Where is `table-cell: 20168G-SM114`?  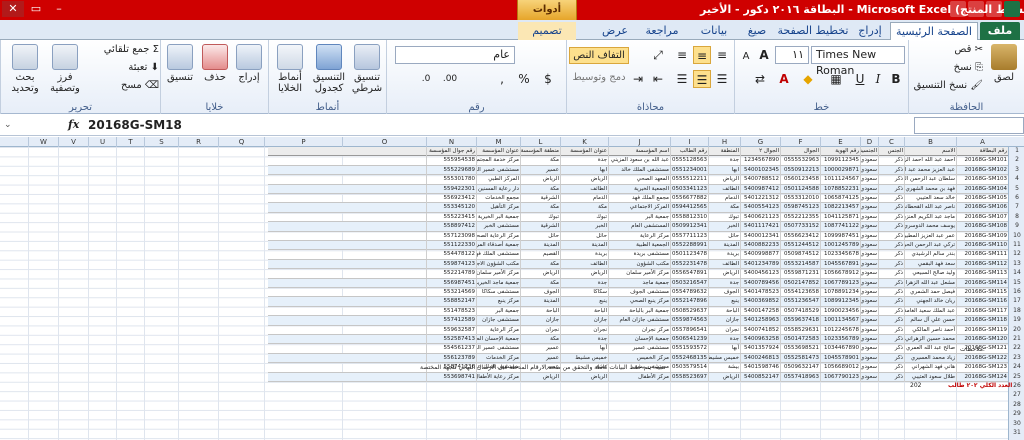
table-cell: 20168G-SM114 is located at coordinates (982, 283).